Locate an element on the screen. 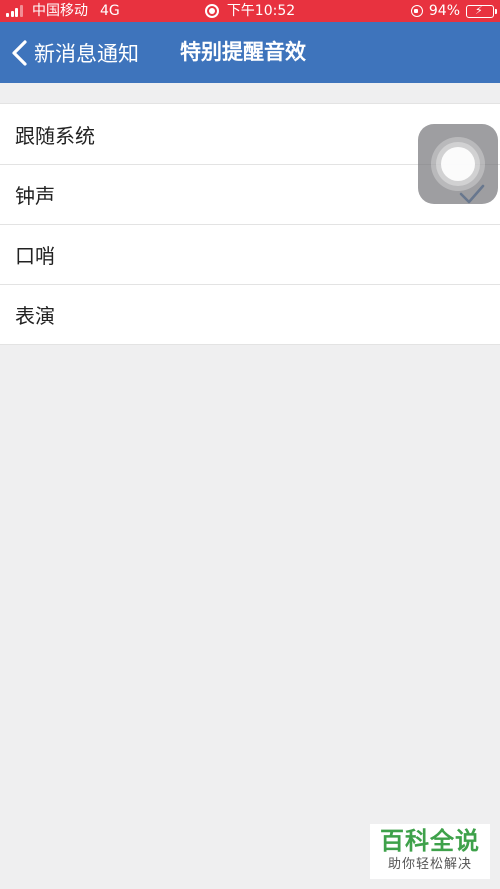 This screenshot has height=889, width=500. option-label: 钟声 is located at coordinates (35, 195).